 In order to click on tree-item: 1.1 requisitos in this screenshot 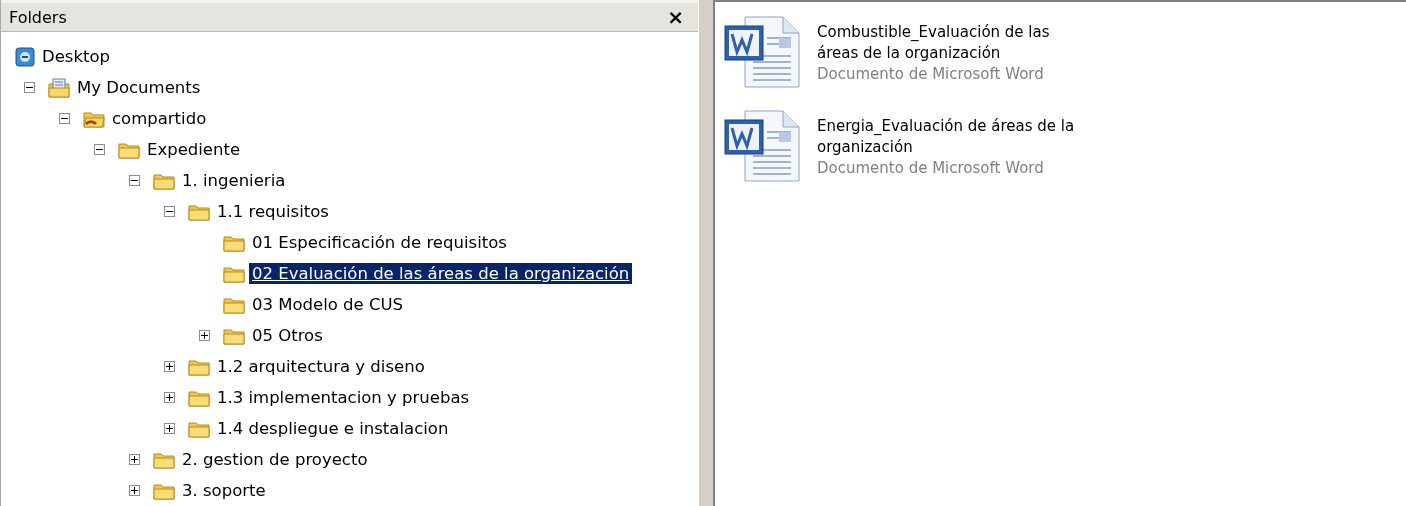, I will do `click(273, 211)`.